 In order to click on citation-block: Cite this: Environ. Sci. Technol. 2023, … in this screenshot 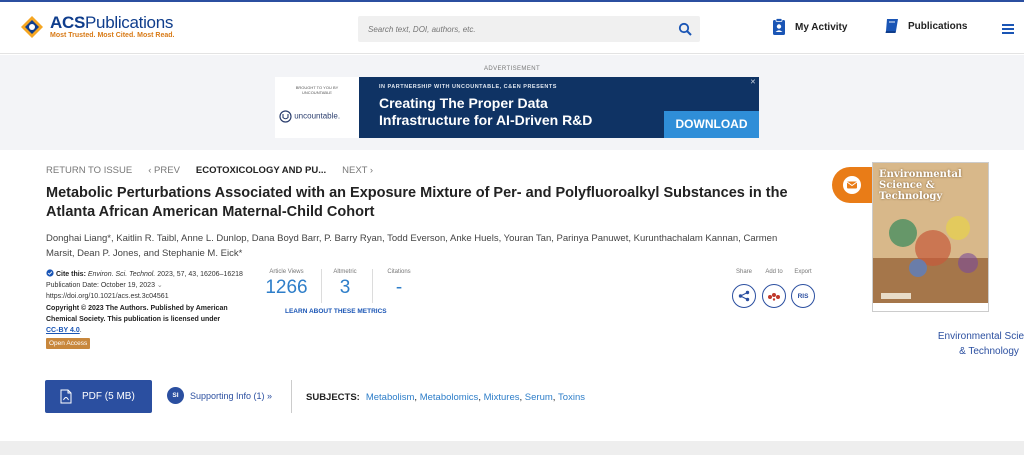, I will do `click(146, 309)`.